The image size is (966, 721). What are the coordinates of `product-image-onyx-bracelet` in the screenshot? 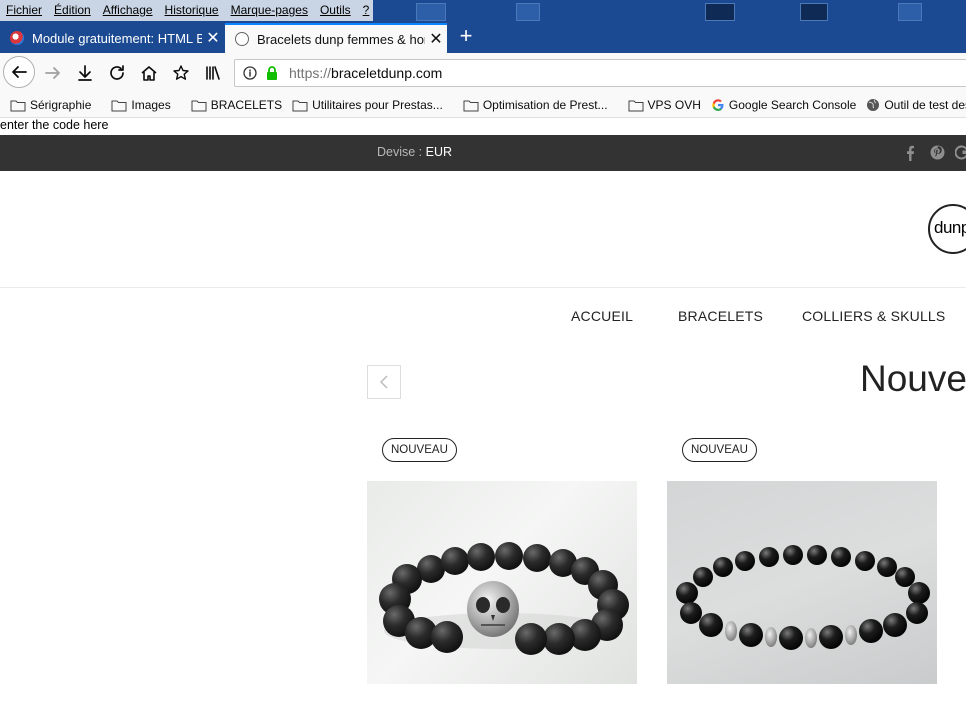 It's located at (802, 582).